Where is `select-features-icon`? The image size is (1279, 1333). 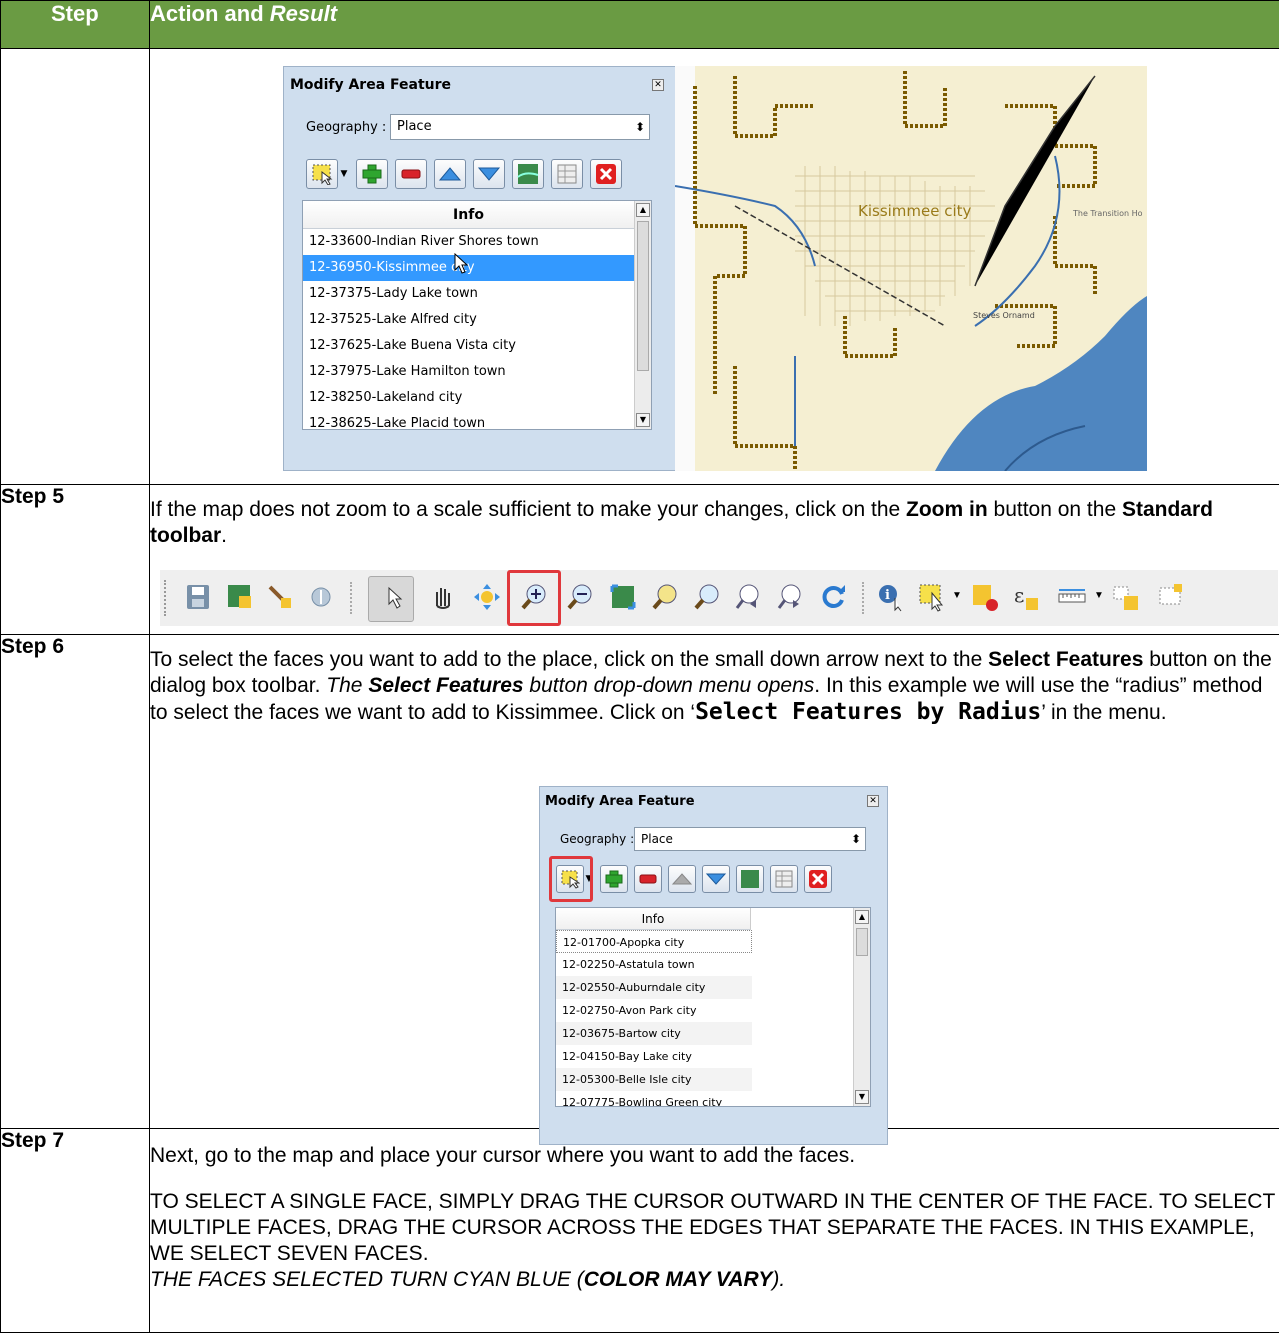 select-features-icon is located at coordinates (933, 597).